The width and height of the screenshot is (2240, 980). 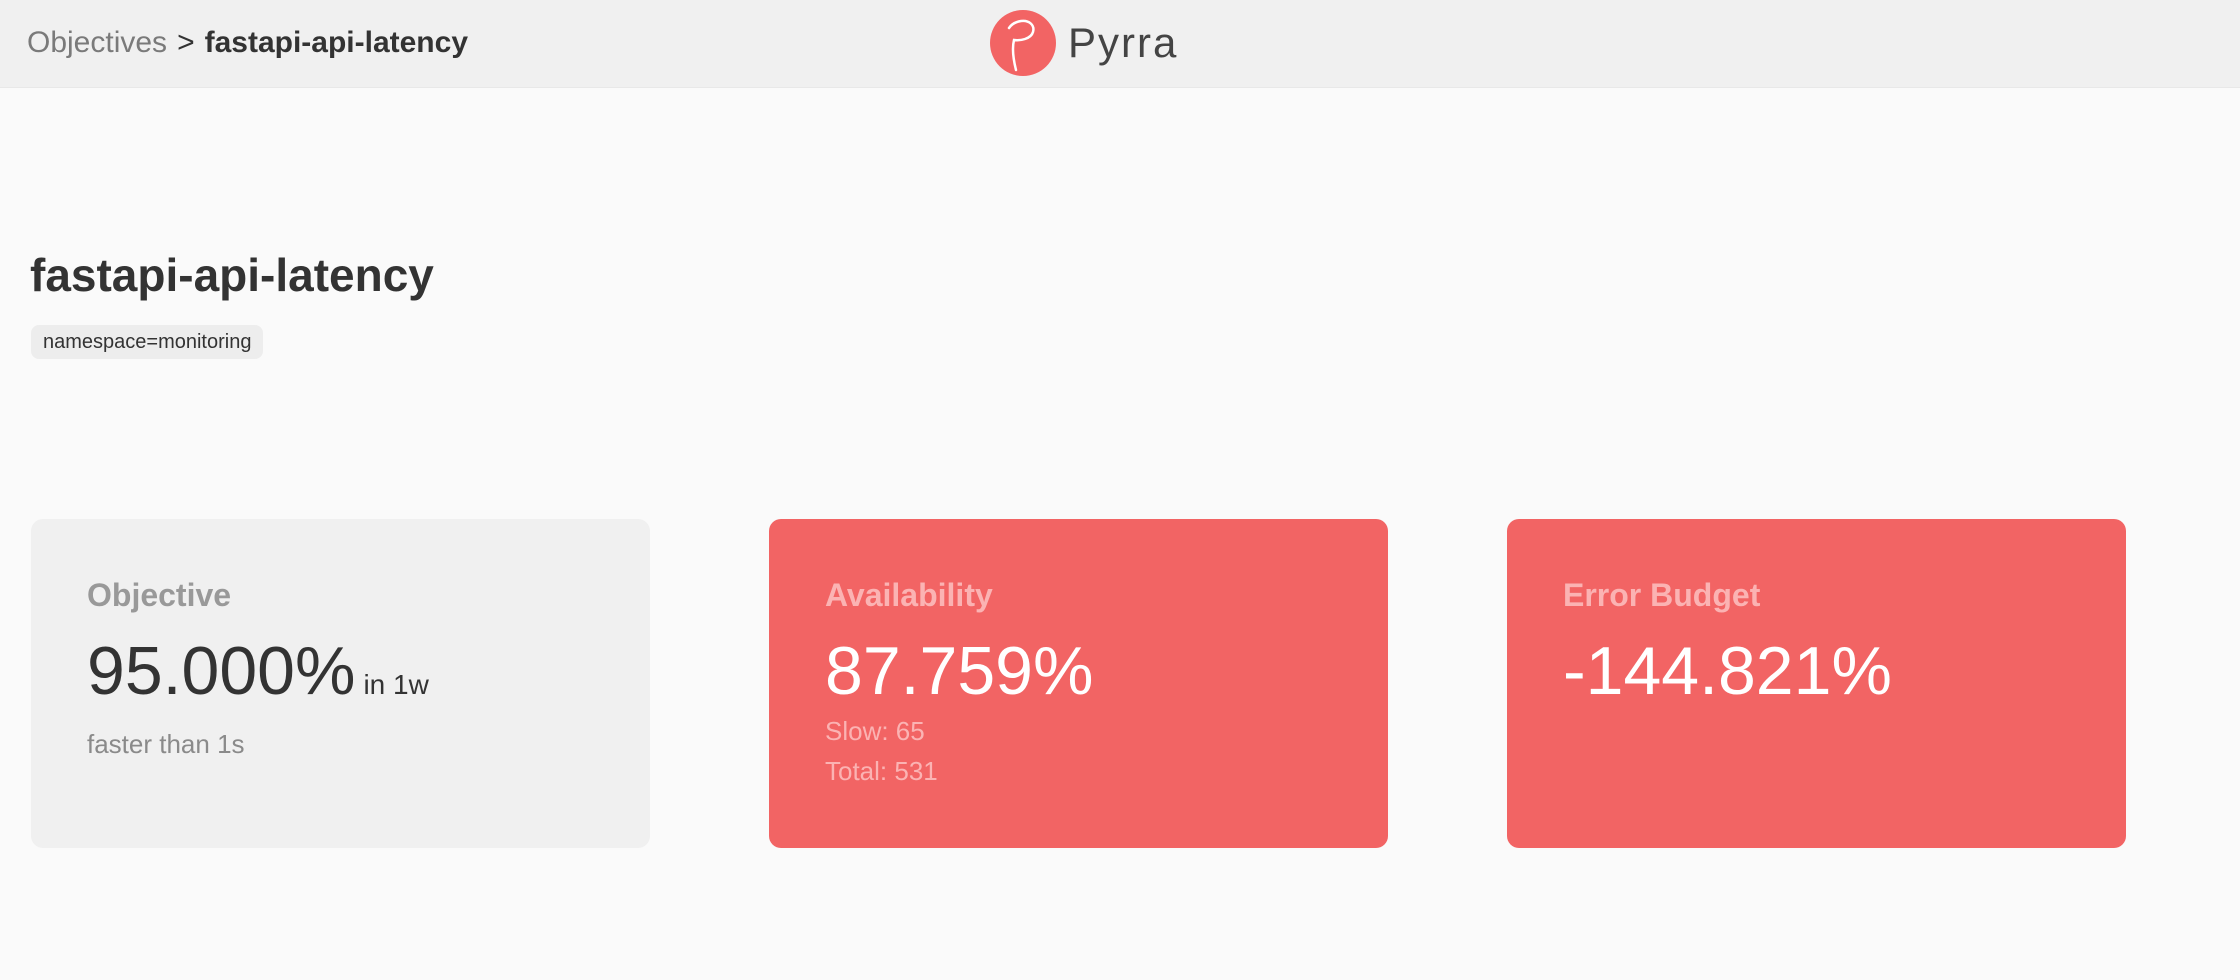 What do you see at coordinates (97, 42) in the screenshot?
I see `breadcrumb-objectives-link: Objectives` at bounding box center [97, 42].